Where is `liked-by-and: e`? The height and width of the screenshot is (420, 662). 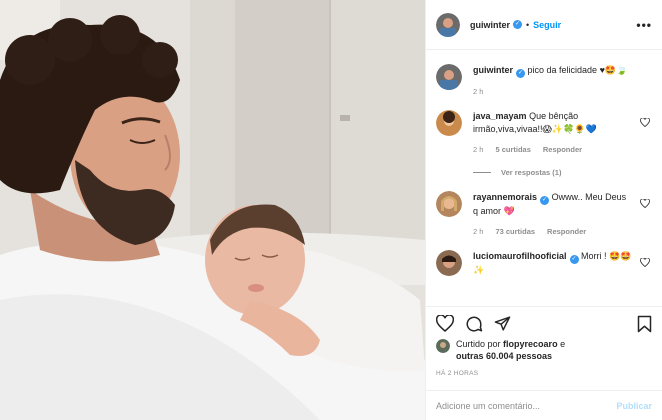 liked-by-and: e is located at coordinates (563, 344).